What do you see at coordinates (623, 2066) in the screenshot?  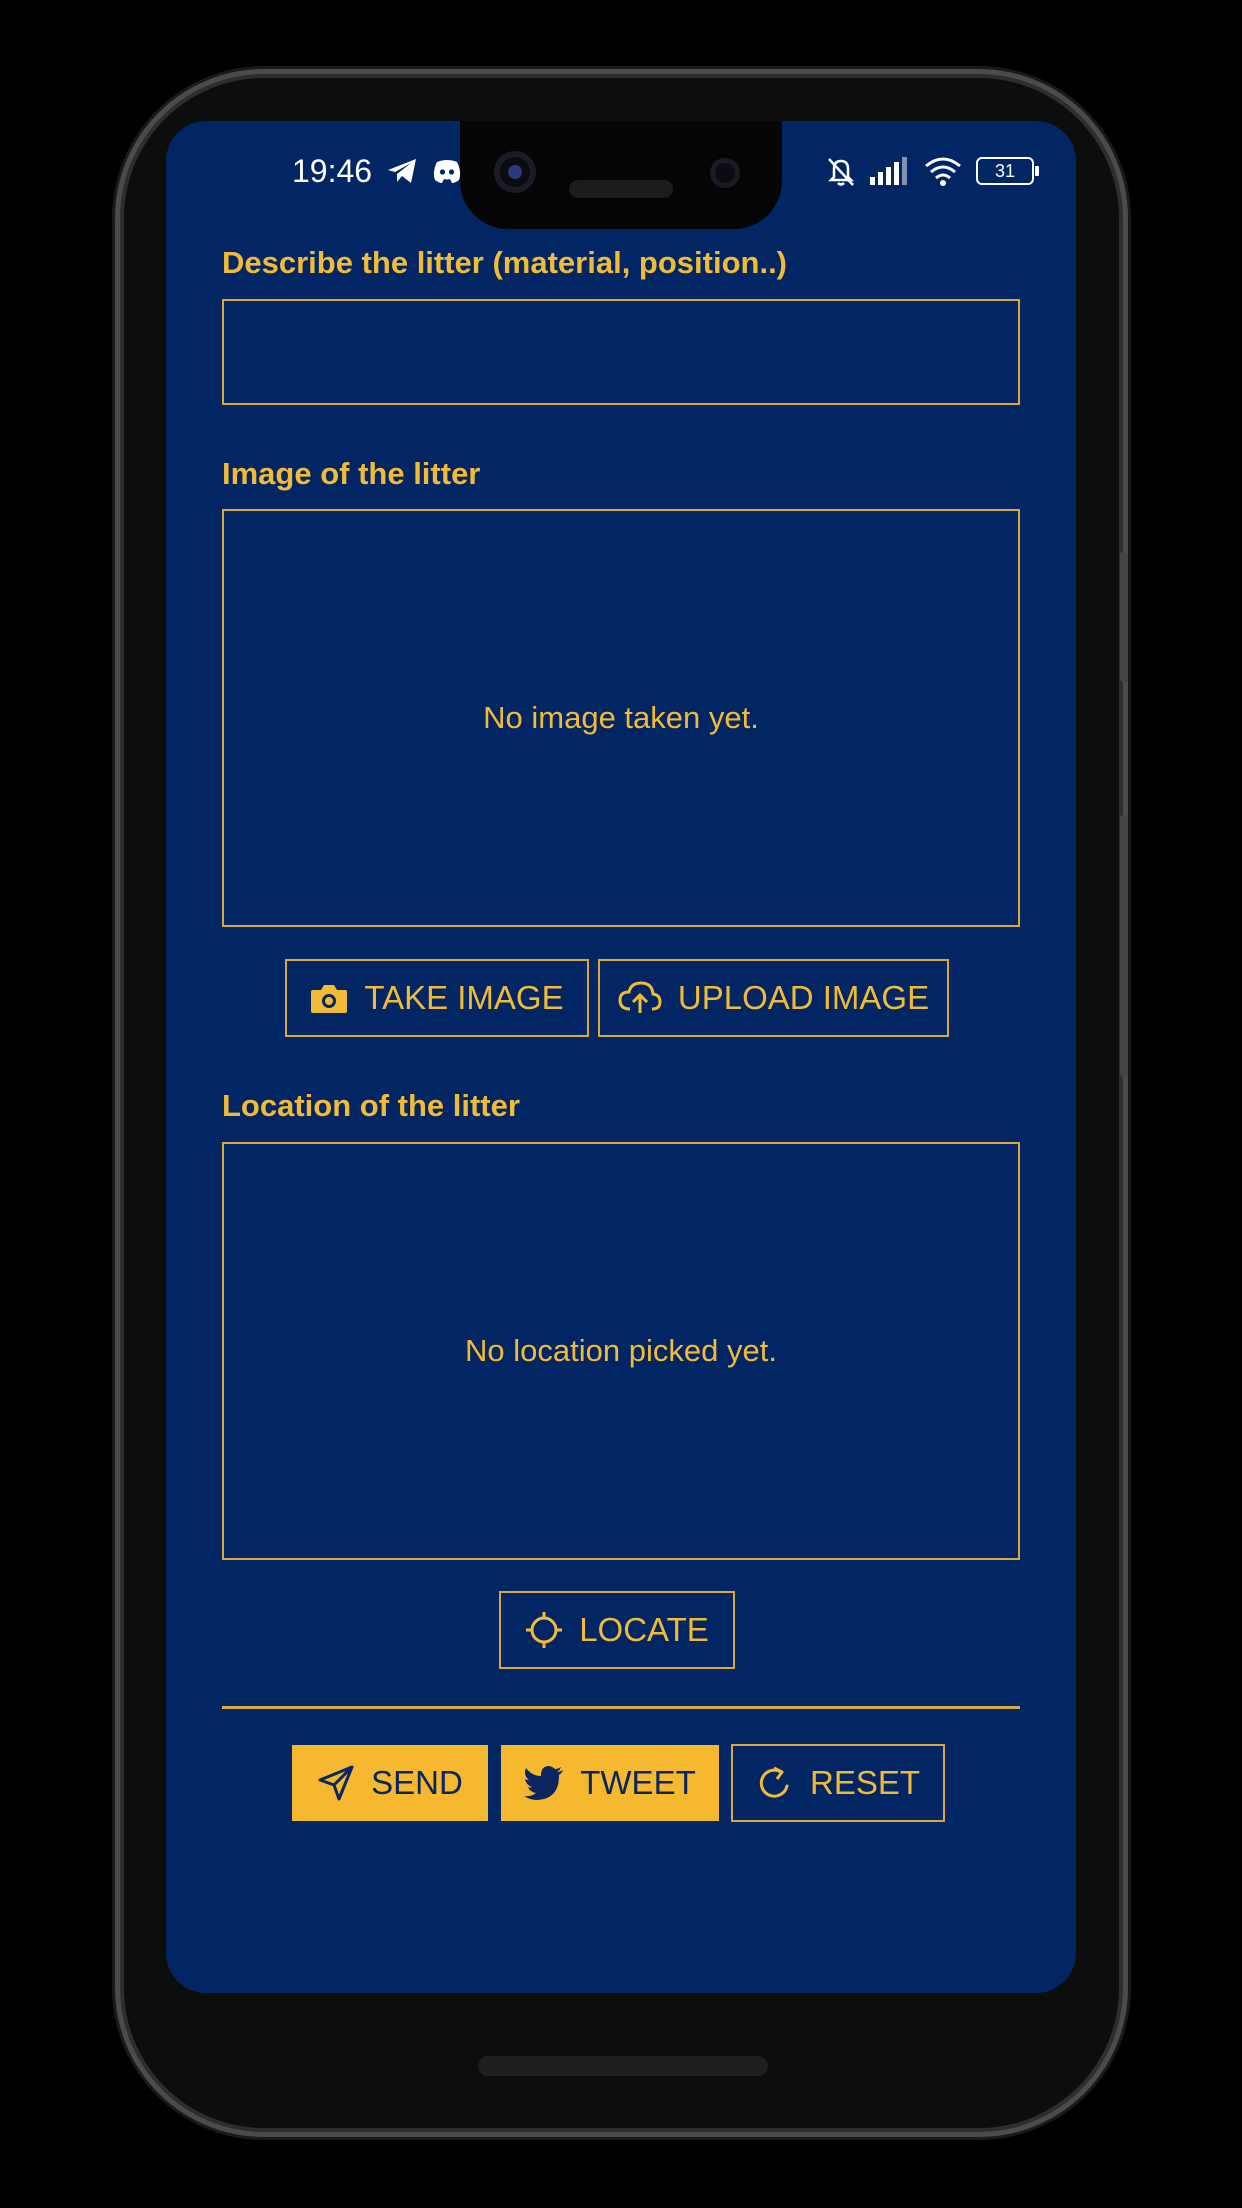 I see `home-indicator` at bounding box center [623, 2066].